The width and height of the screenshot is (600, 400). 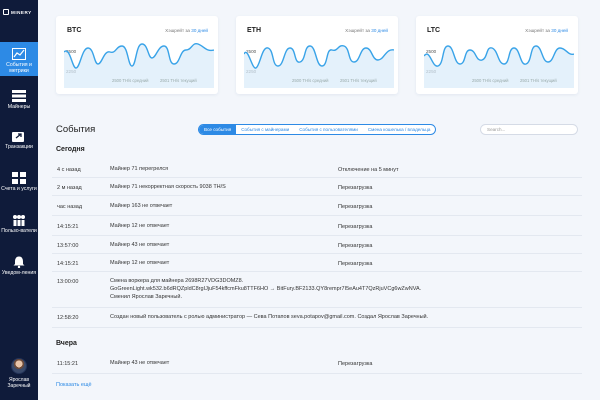 I want to click on sidebar-item-label: События и метрики, so click(x=19, y=68).